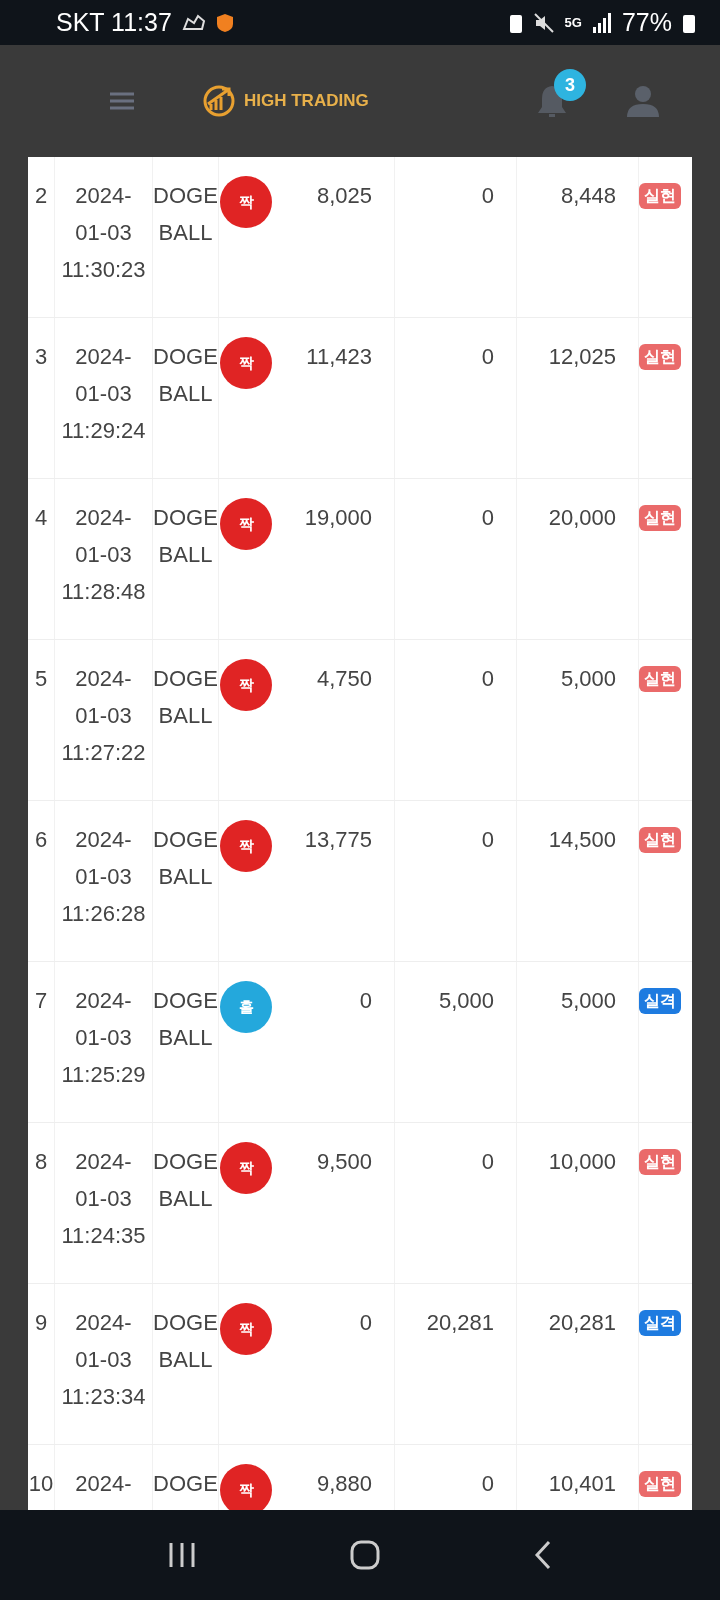 The image size is (720, 1600). I want to click on table-cell: 3, so click(41, 398).